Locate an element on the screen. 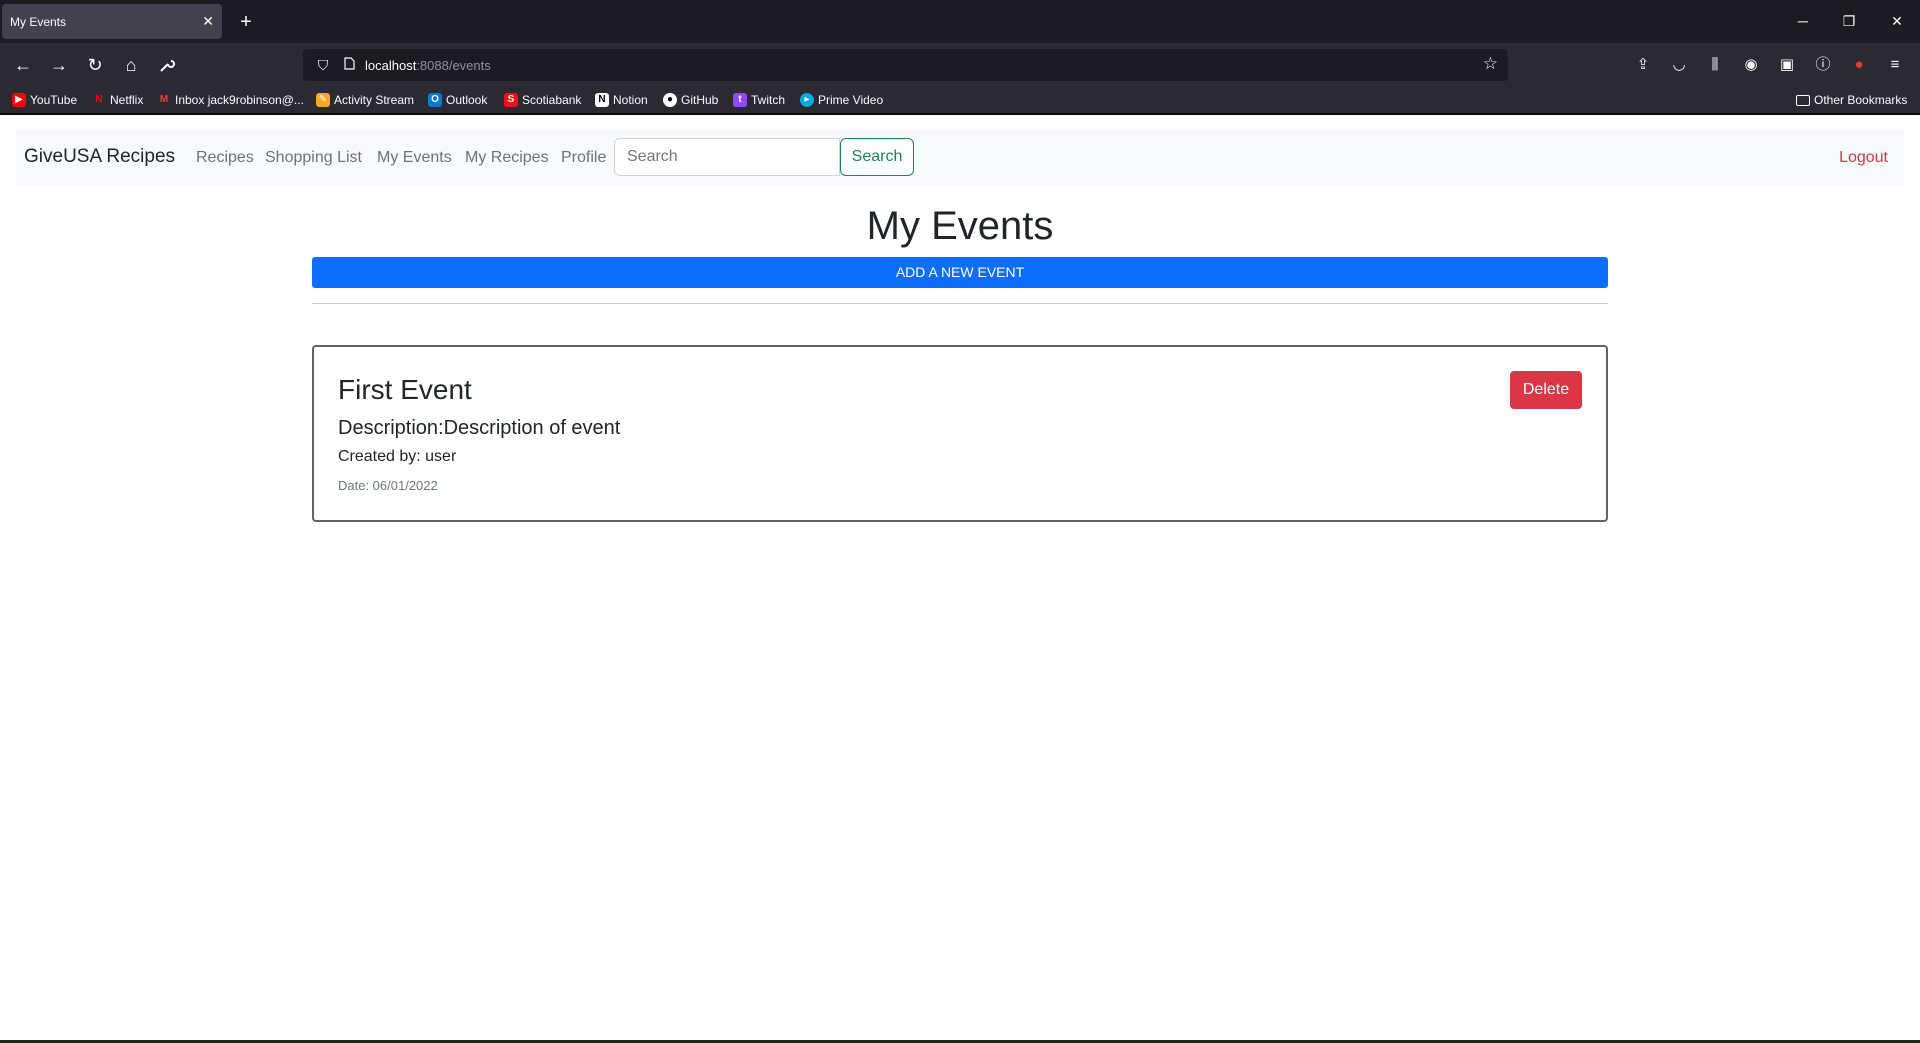  event-date: Date: 06/01/2022 is located at coordinates (388, 485).